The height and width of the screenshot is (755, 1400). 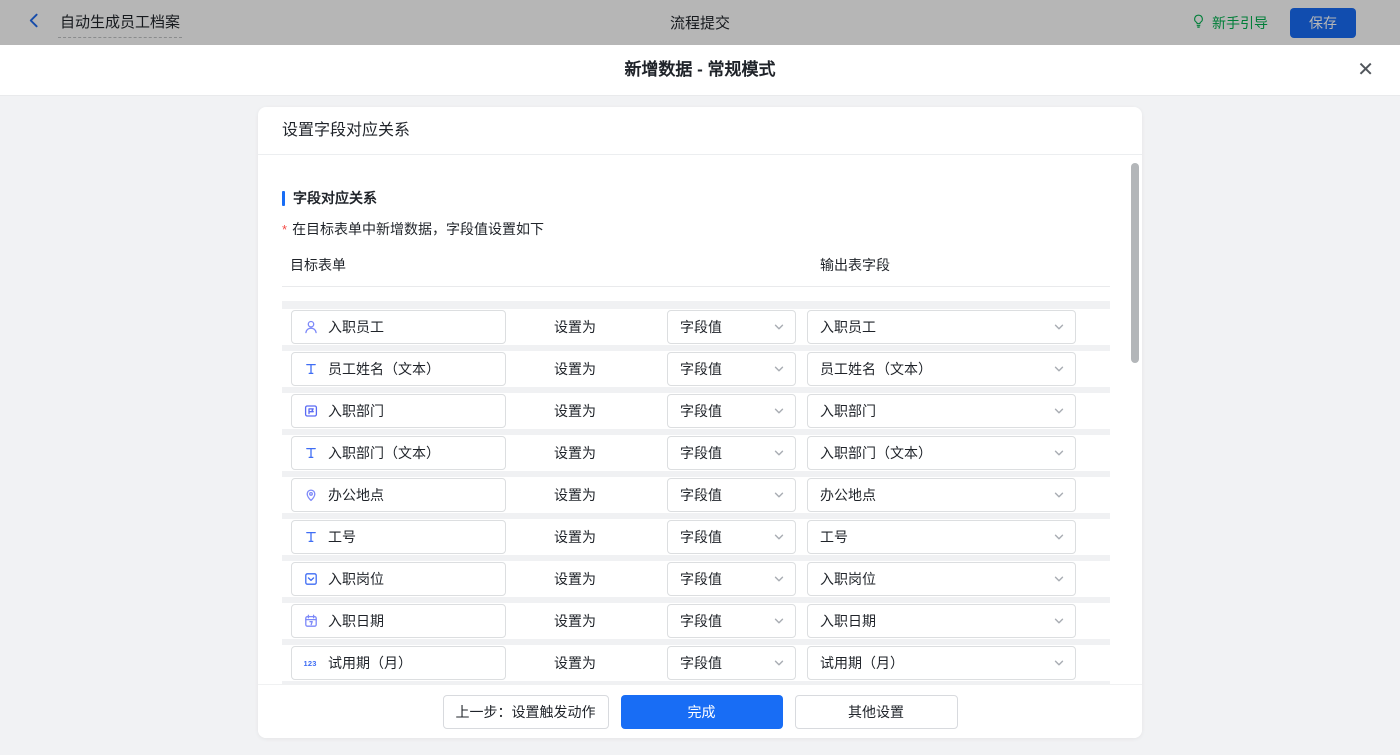 I want to click on field-label: 办公地点, so click(x=356, y=495).